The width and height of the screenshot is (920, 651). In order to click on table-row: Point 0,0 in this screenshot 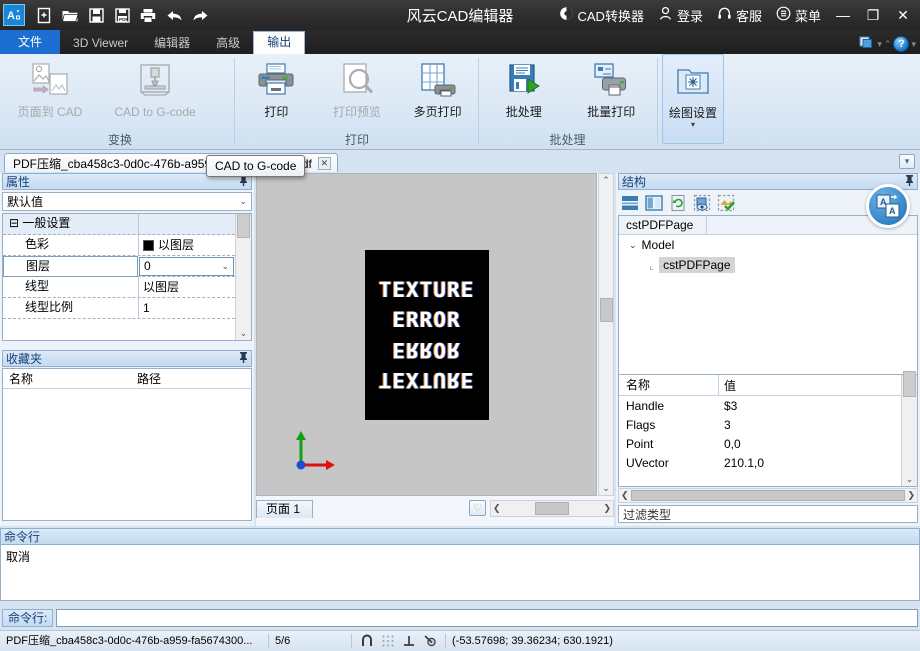, I will do `click(760, 443)`.